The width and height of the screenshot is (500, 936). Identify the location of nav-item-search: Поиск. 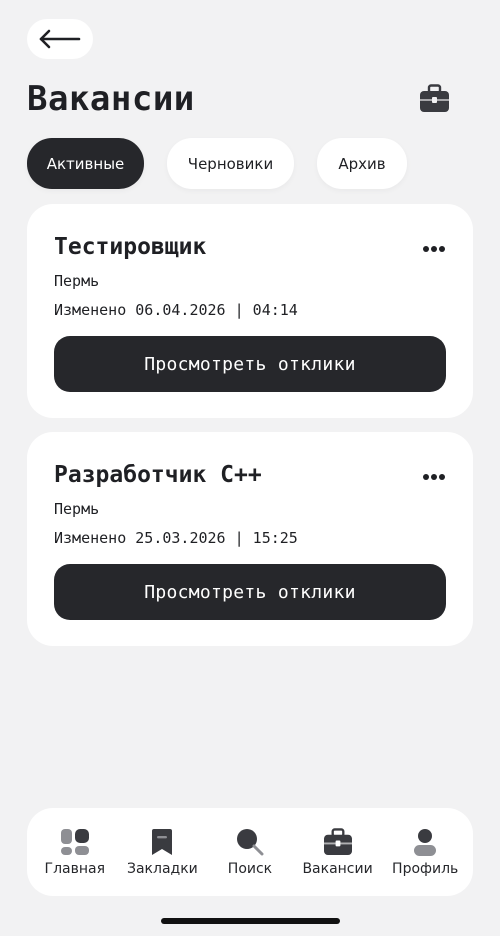
(250, 852).